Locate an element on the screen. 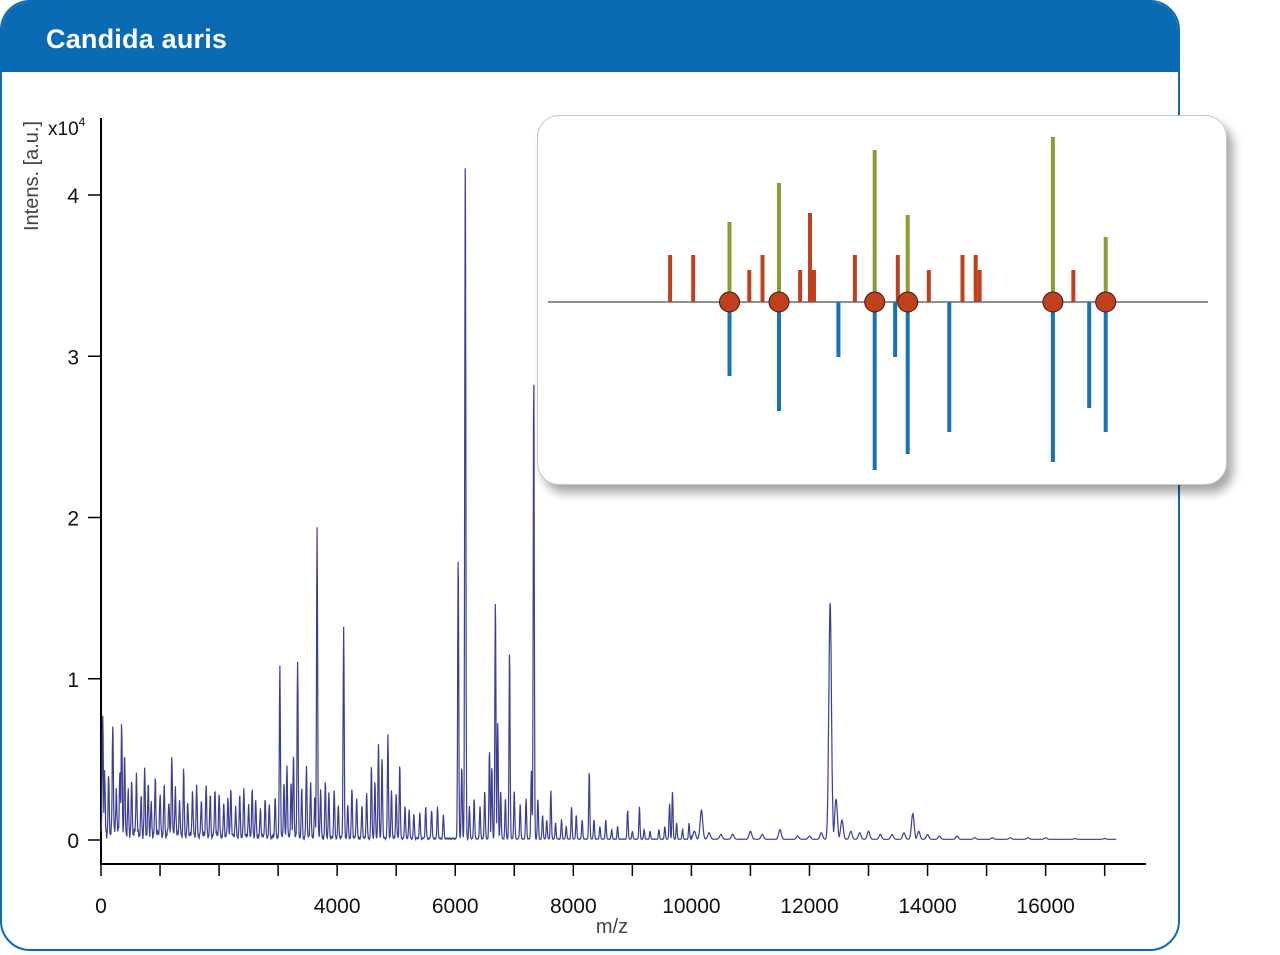 Image resolution: width=1280 pixels, height=955 pixels. x-tick-label: 14000 is located at coordinates (927, 906).